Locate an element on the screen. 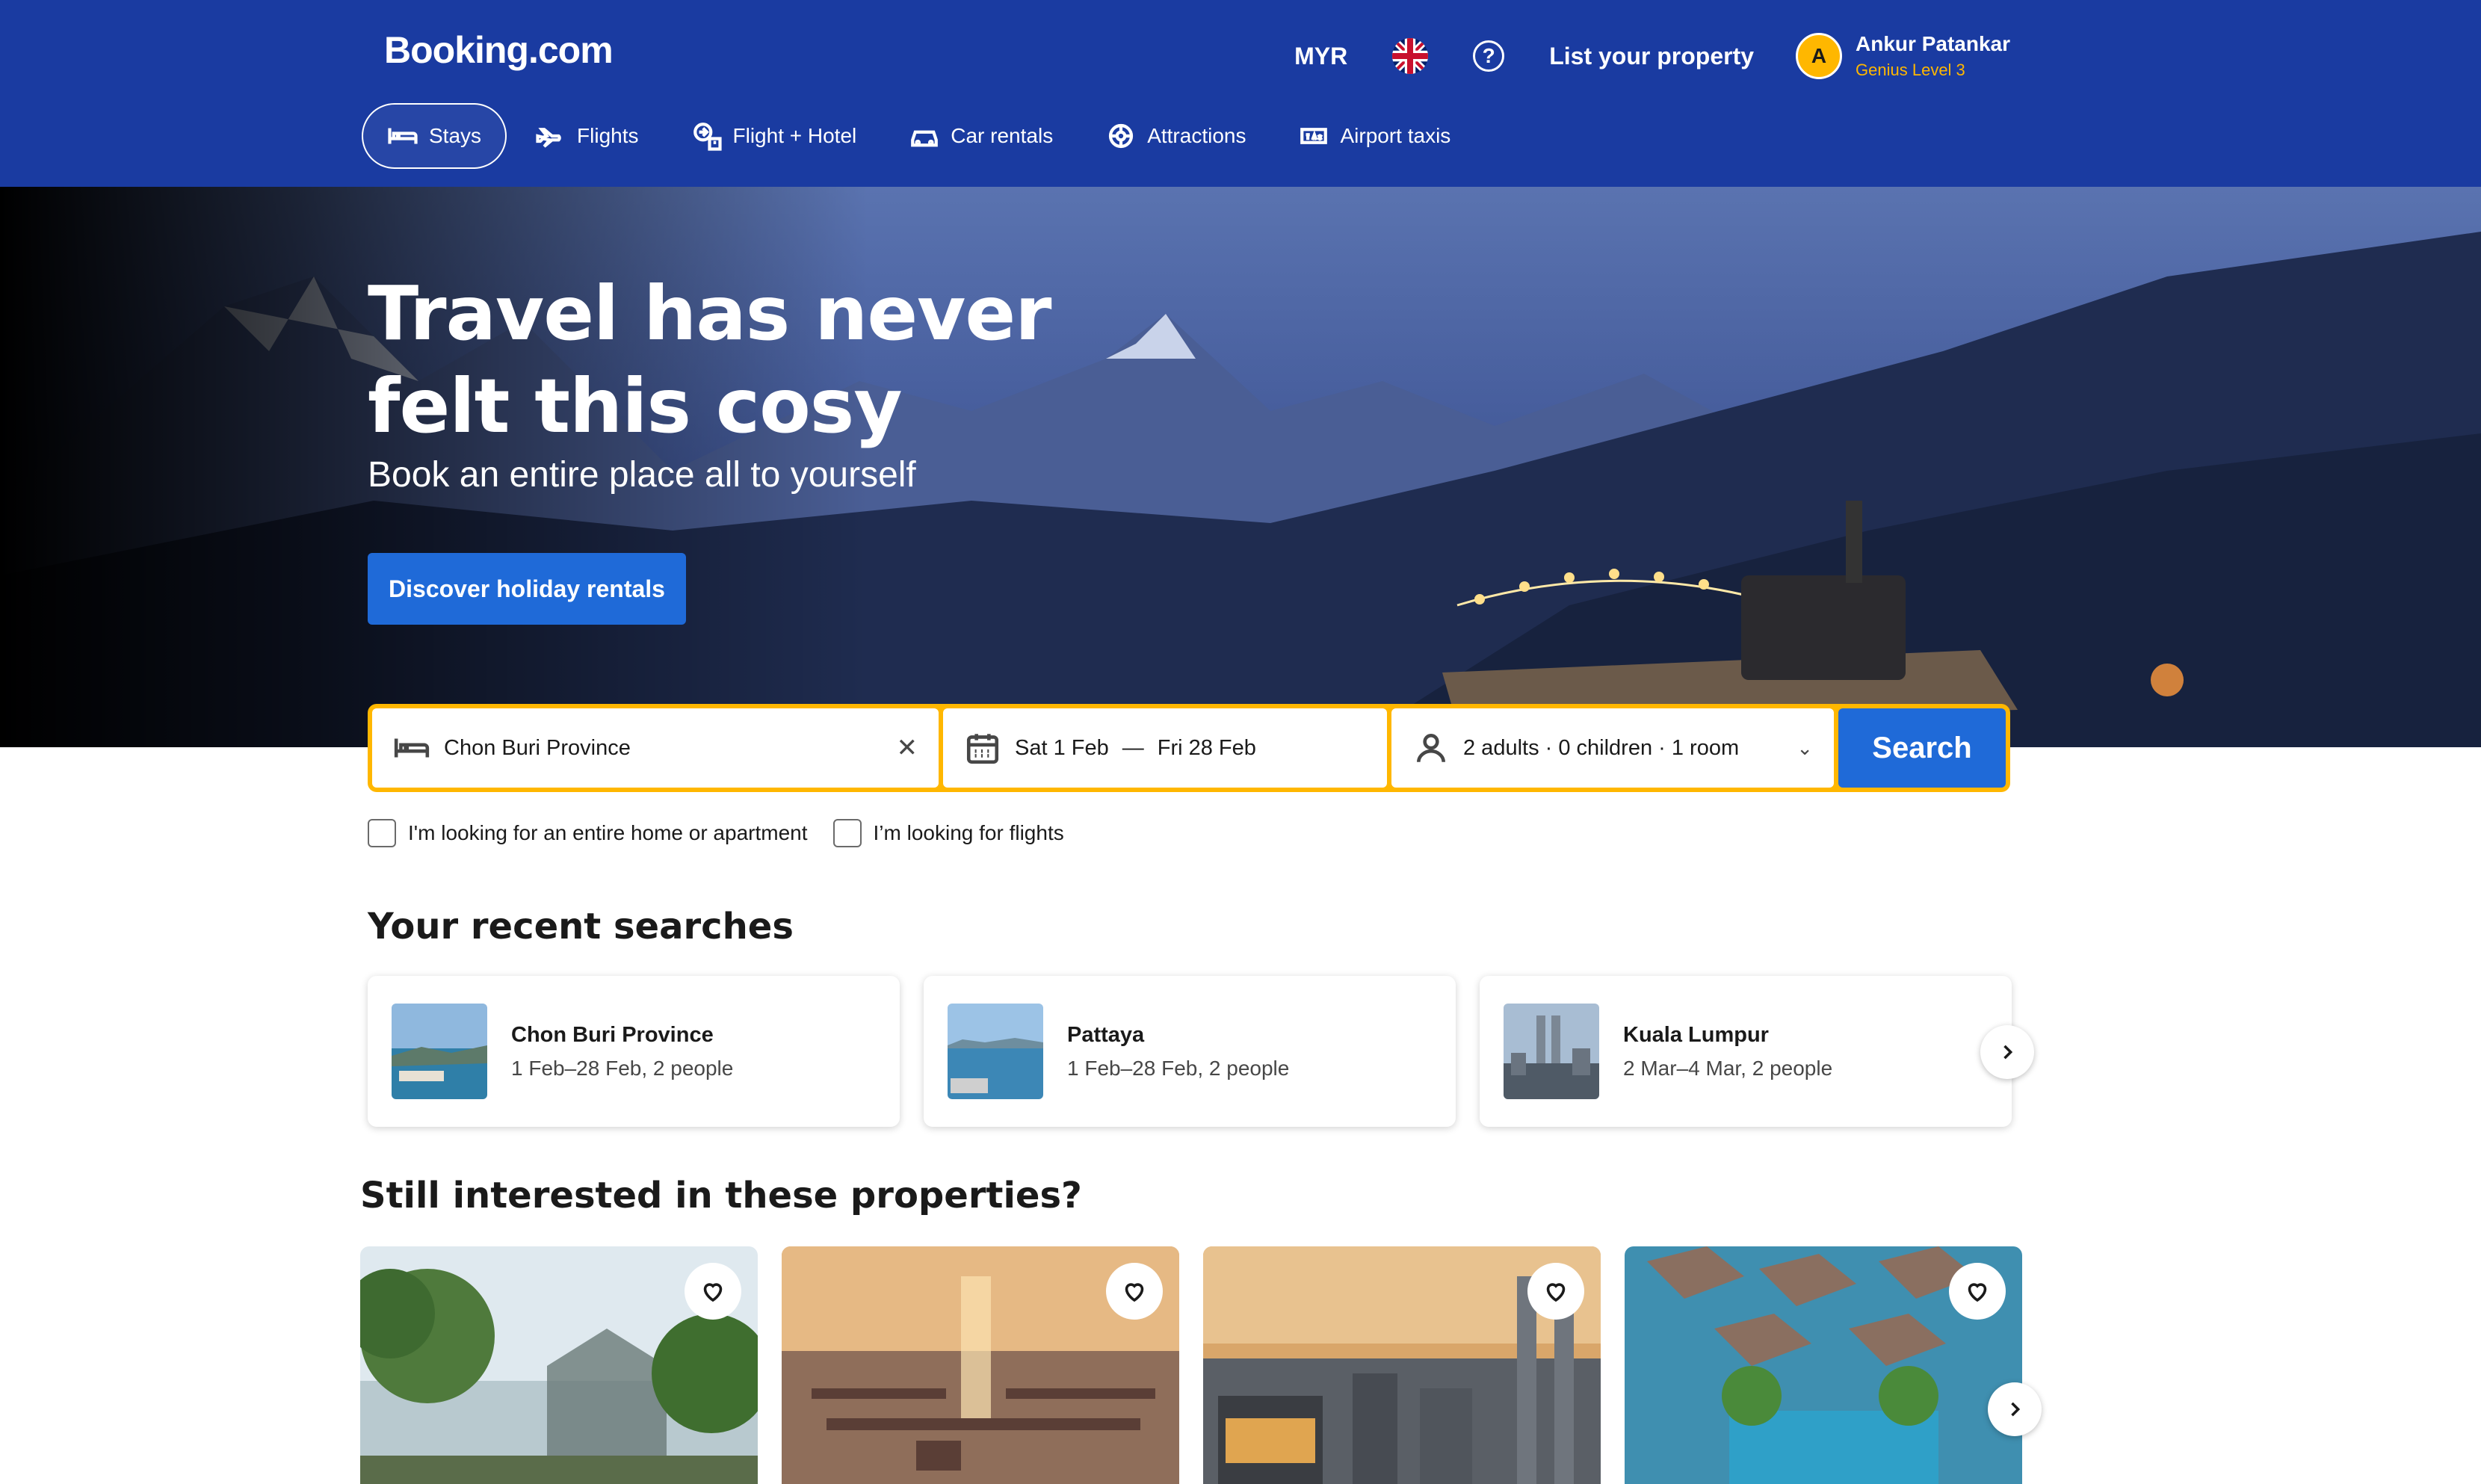  car-icon is located at coordinates (925, 138).